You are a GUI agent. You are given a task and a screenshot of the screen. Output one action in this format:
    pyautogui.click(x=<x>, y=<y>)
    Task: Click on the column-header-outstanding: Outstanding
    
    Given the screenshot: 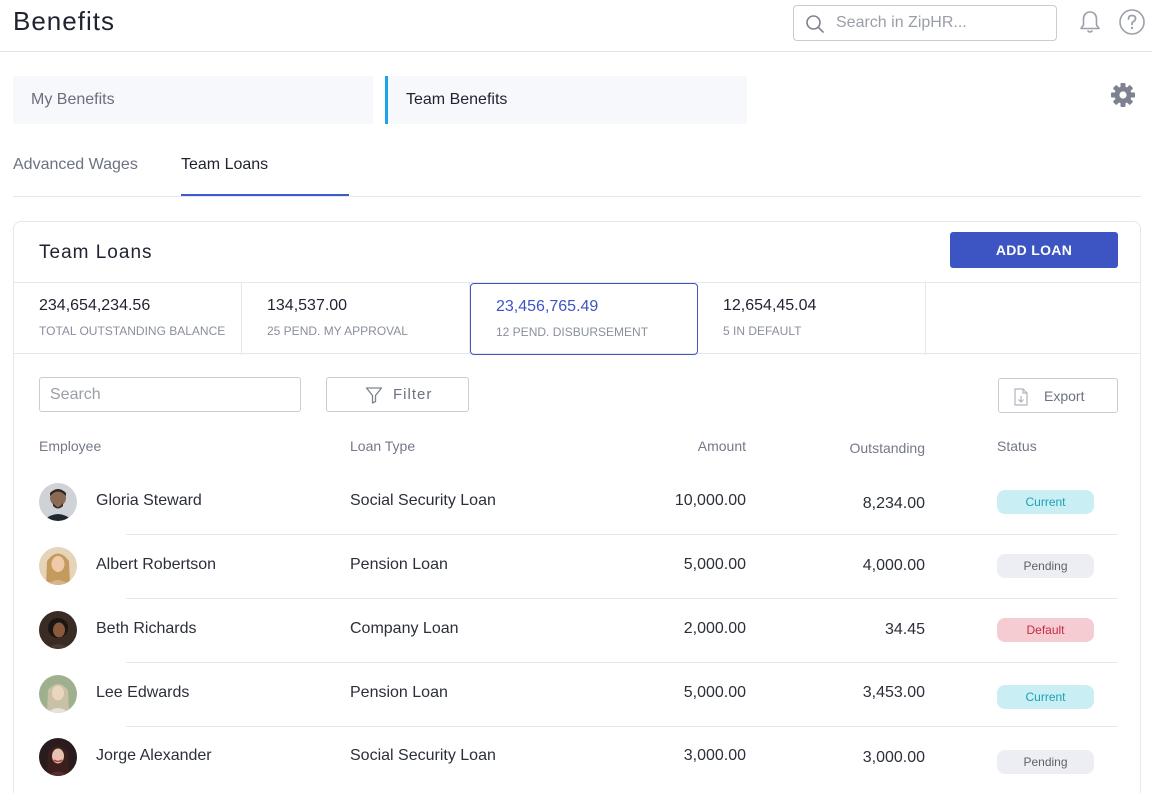 What is the action you would take?
    pyautogui.click(x=888, y=448)
    